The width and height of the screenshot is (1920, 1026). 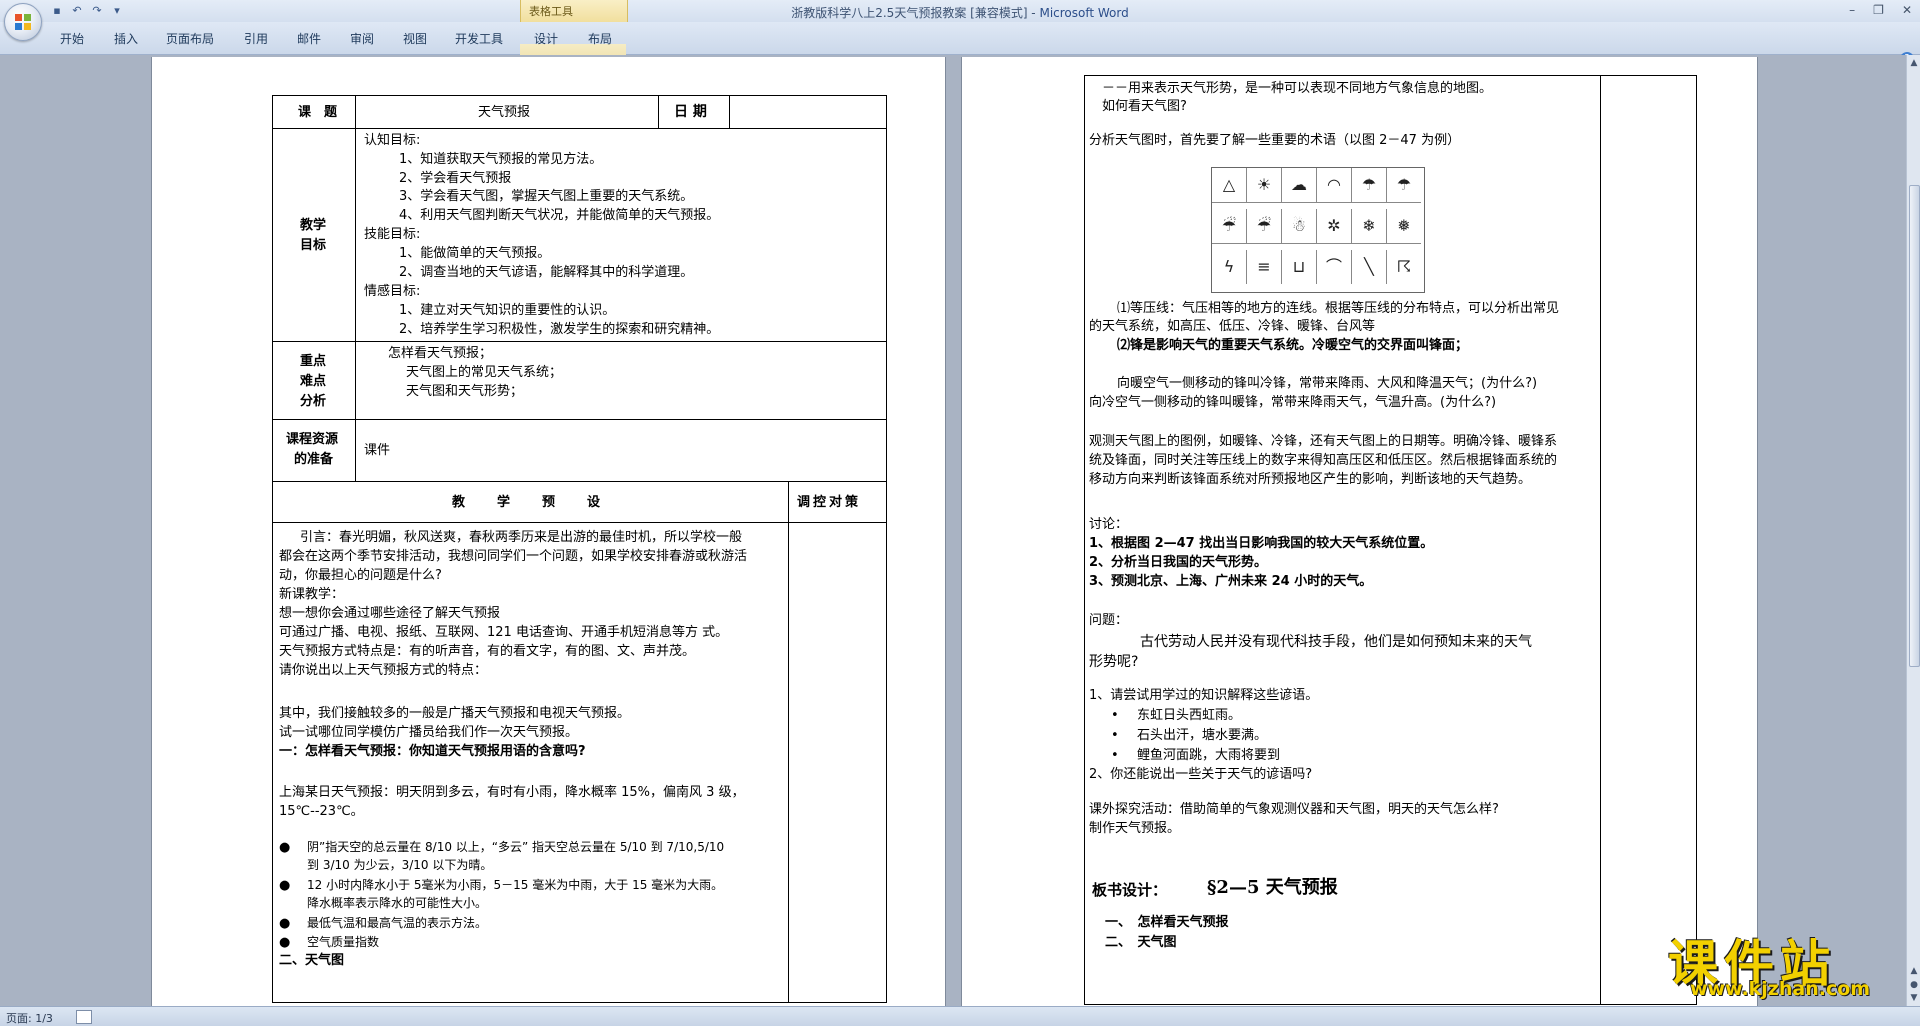 What do you see at coordinates (312, 594) in the screenshot?
I see `plan-line: 新课教学：` at bounding box center [312, 594].